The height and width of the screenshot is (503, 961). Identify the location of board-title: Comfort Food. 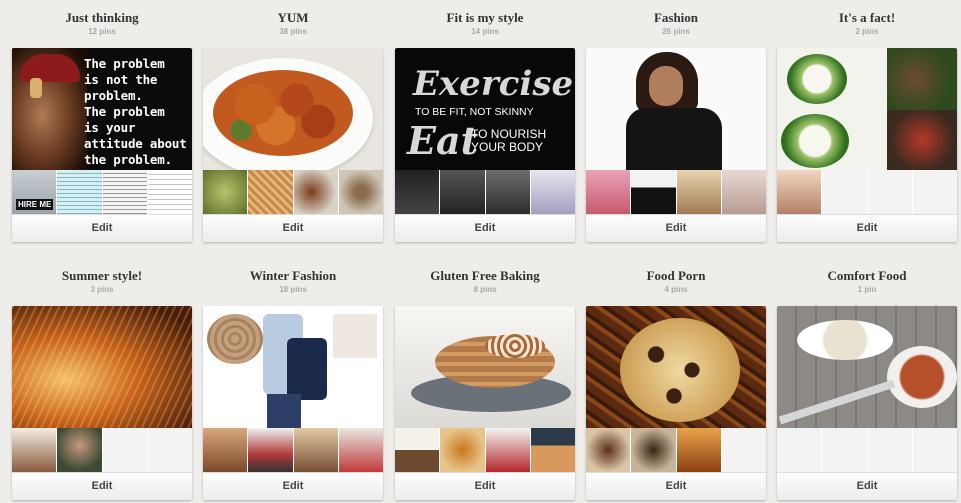
(867, 276).